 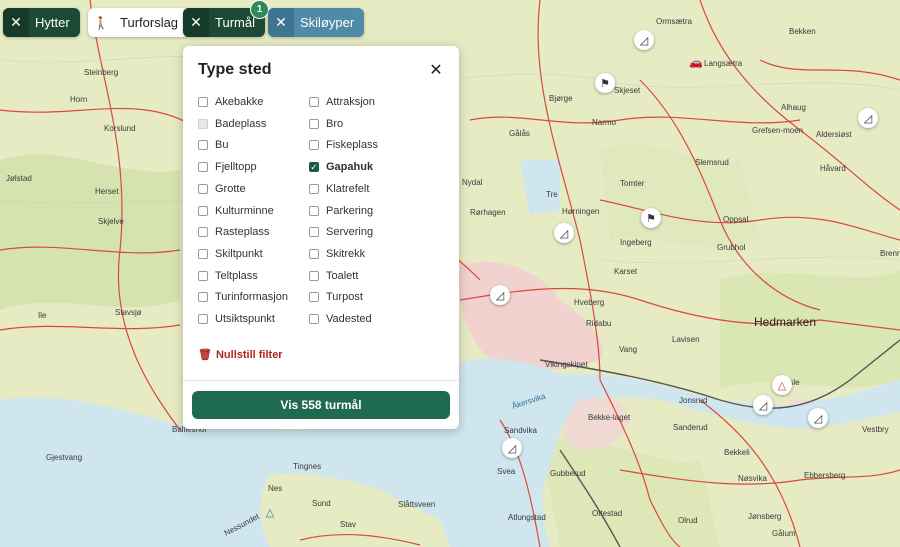 What do you see at coordinates (686, 339) in the screenshot?
I see `map-label: Lavisen` at bounding box center [686, 339].